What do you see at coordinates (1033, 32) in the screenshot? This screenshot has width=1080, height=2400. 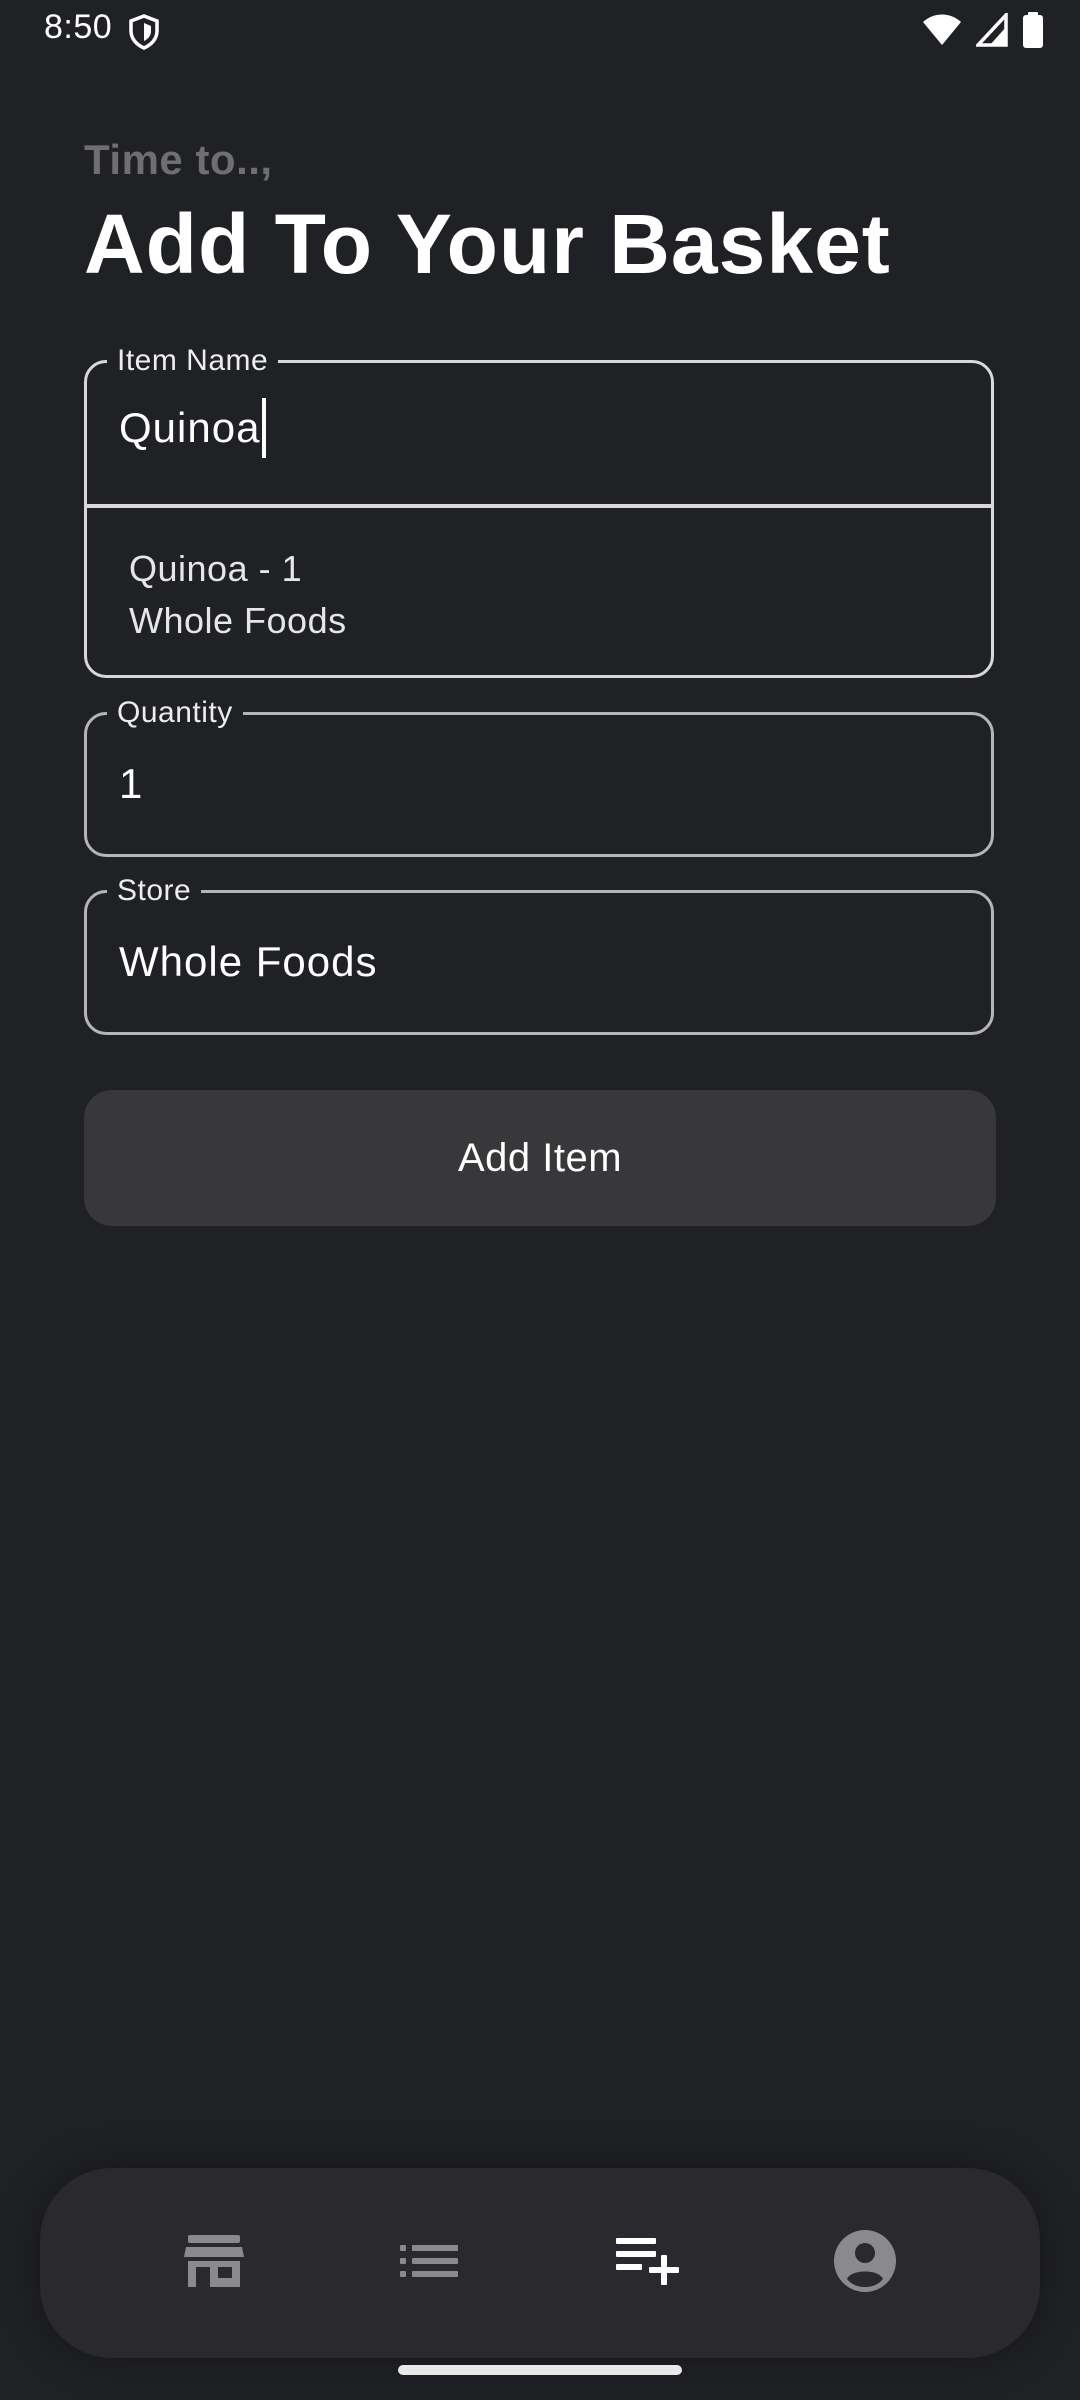 I see `battery-icon` at bounding box center [1033, 32].